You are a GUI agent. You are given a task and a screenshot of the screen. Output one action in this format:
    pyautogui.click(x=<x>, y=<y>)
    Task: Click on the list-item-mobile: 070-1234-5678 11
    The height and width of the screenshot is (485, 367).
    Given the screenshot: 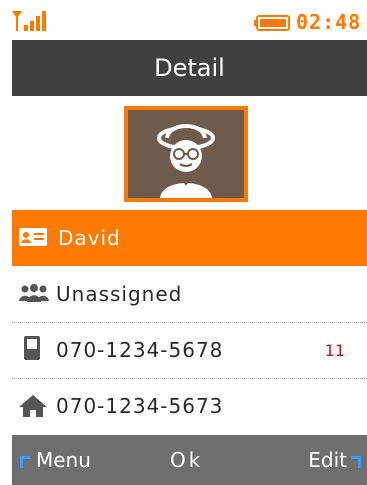 What is the action you would take?
    pyautogui.click(x=189, y=350)
    